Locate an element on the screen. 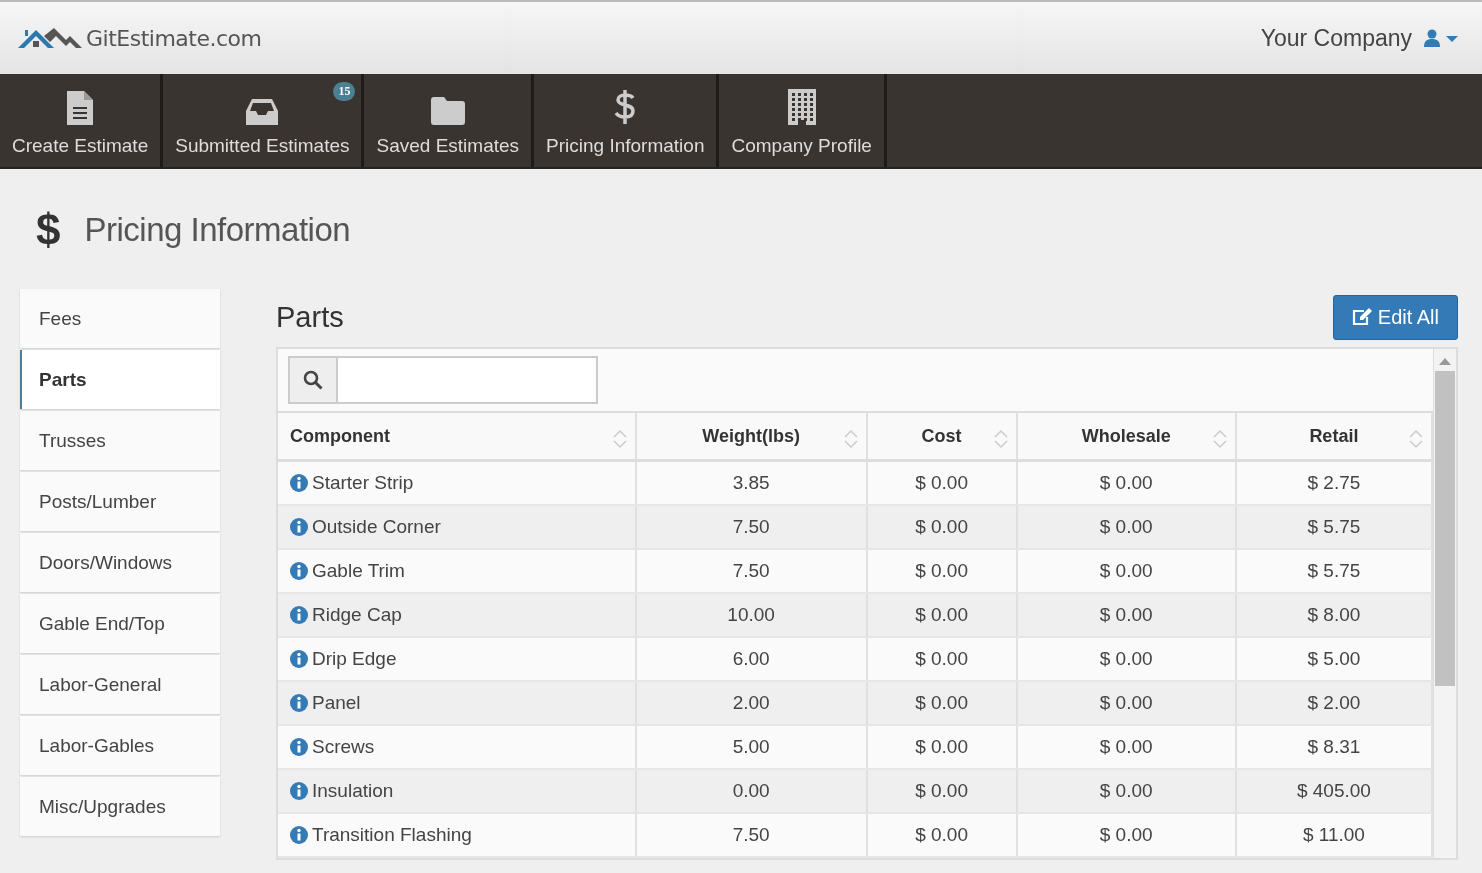 This screenshot has height=873, width=1482. nav-tab: Company Profile is located at coordinates (803, 120).